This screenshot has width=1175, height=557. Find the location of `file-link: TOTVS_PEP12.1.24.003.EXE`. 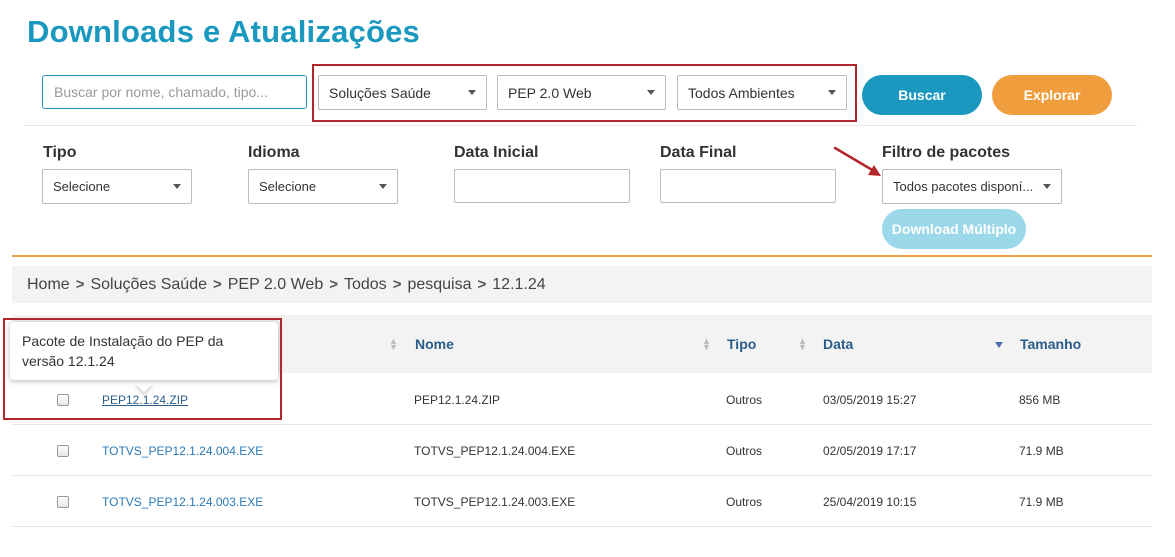

file-link: TOTVS_PEP12.1.24.003.EXE is located at coordinates (182, 502).